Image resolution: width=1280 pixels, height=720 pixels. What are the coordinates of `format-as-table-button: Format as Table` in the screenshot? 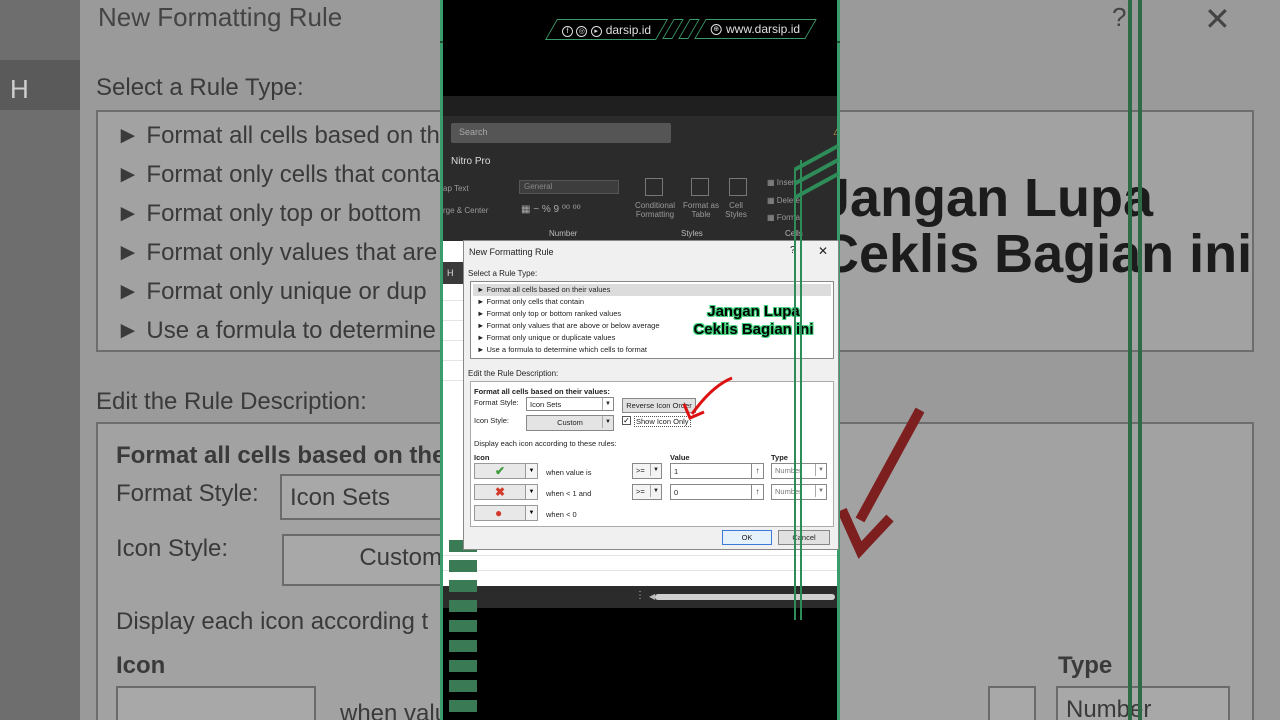 It's located at (701, 210).